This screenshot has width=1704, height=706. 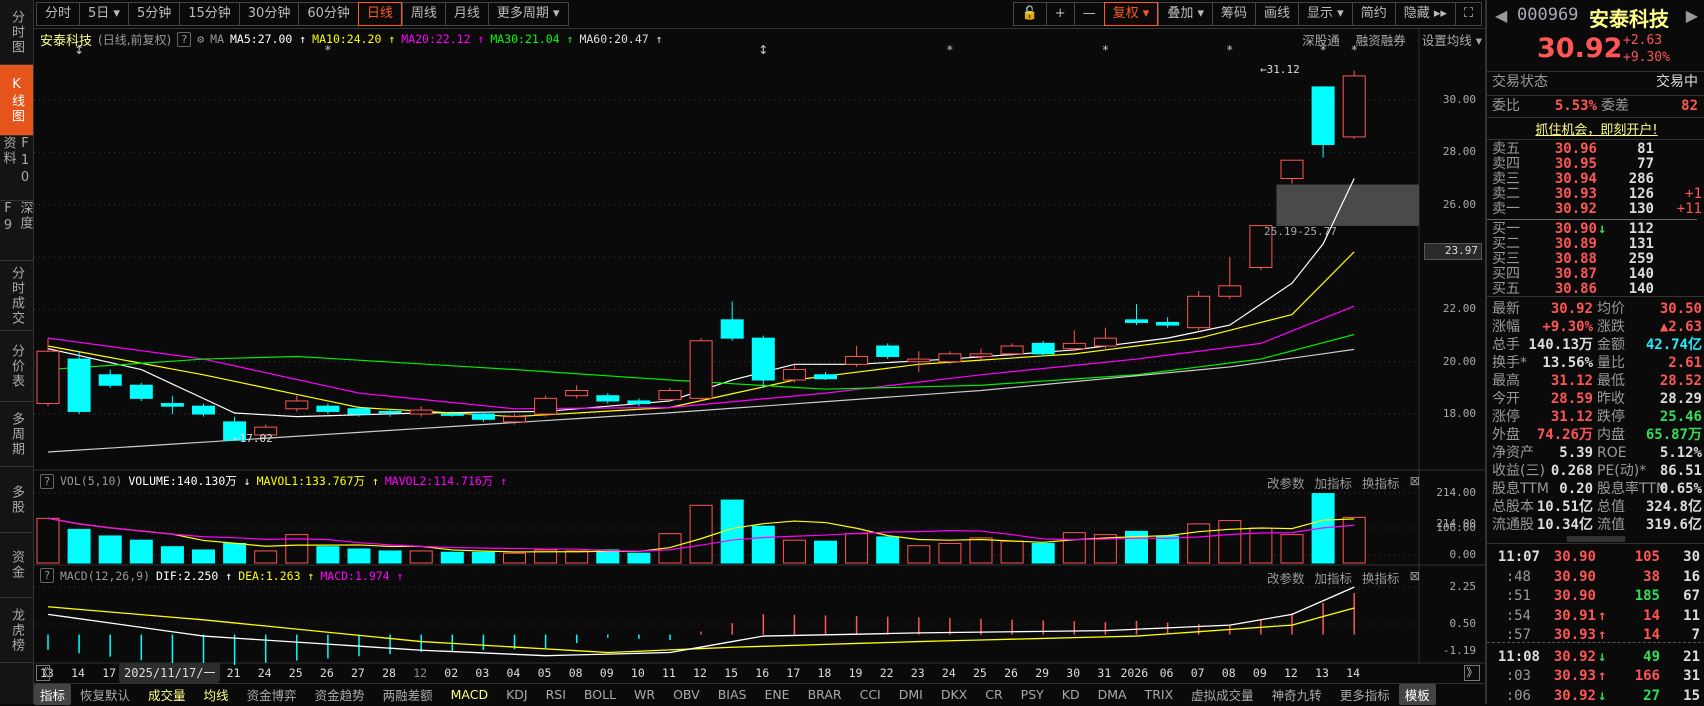 What do you see at coordinates (43, 673) in the screenshot?
I see `scroll-left-button: 《` at bounding box center [43, 673].